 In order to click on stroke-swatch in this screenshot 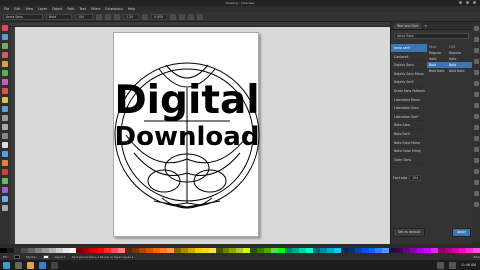, I will do `click(45, 256)`.